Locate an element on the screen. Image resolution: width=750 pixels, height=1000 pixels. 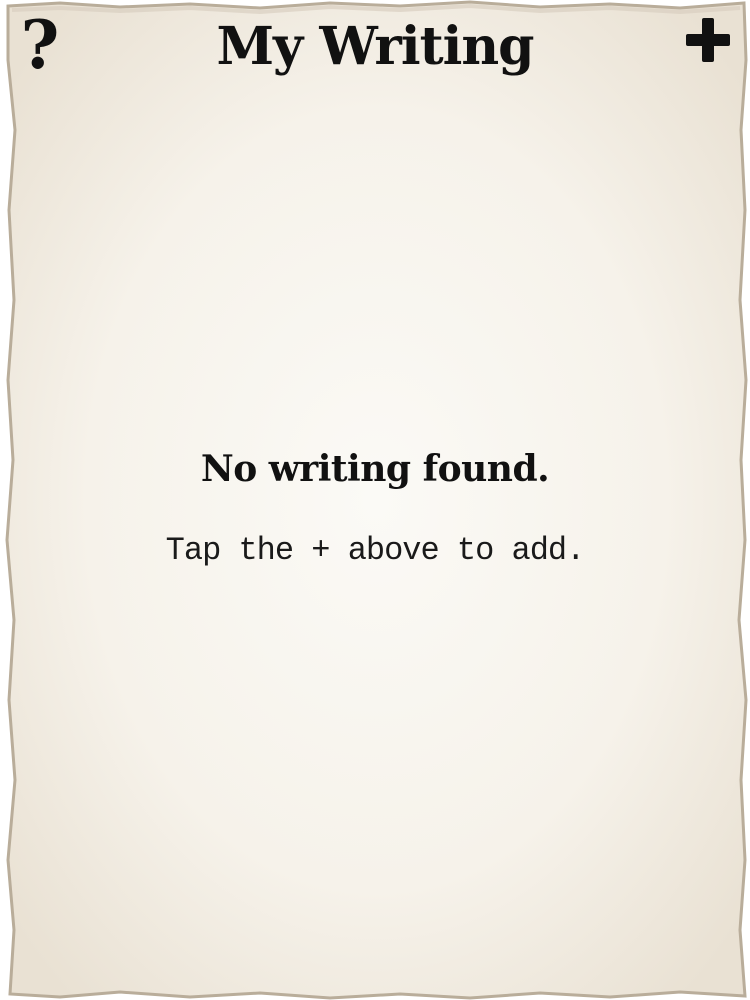
empty-state-heading: No writing found. is located at coordinates (375, 469).